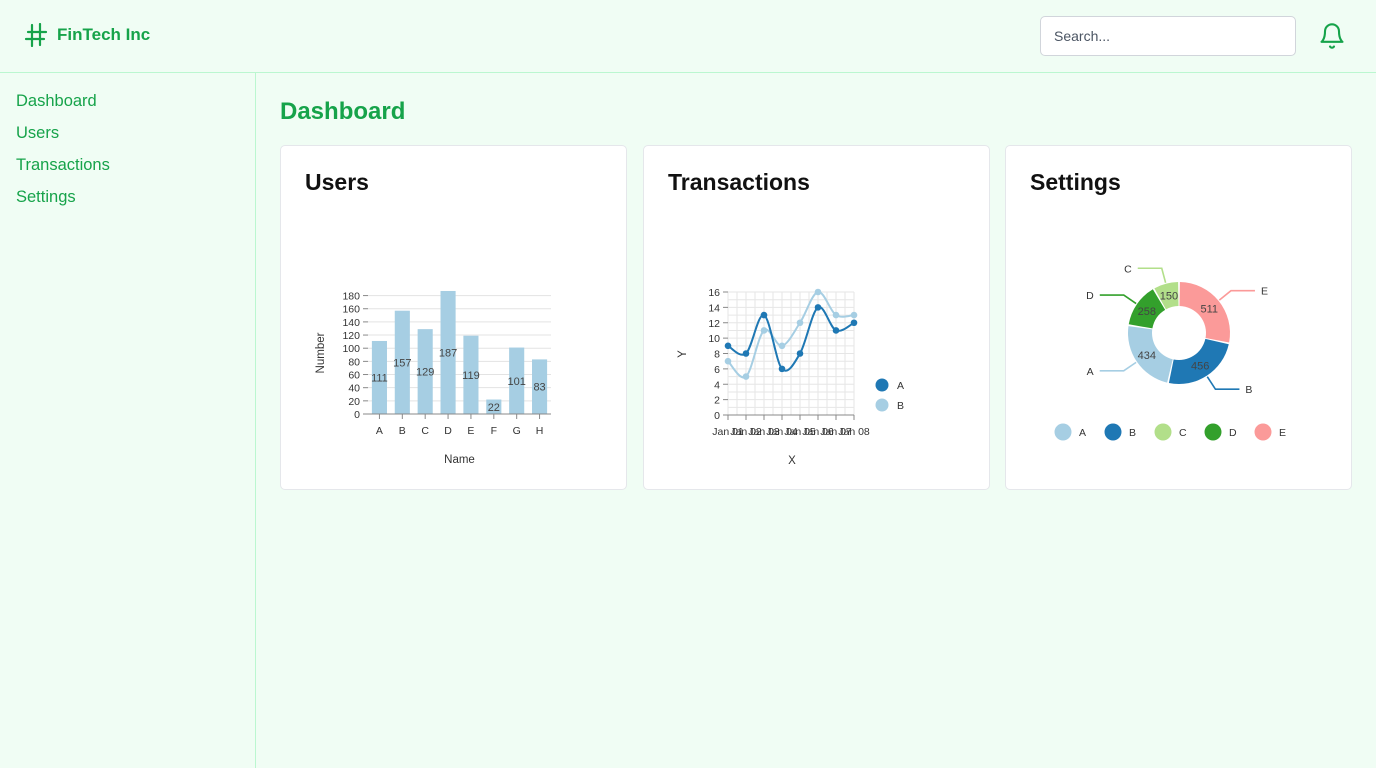 The image size is (1376, 768). What do you see at coordinates (354, 376) in the screenshot?
I see `y-tick-label: 60` at bounding box center [354, 376].